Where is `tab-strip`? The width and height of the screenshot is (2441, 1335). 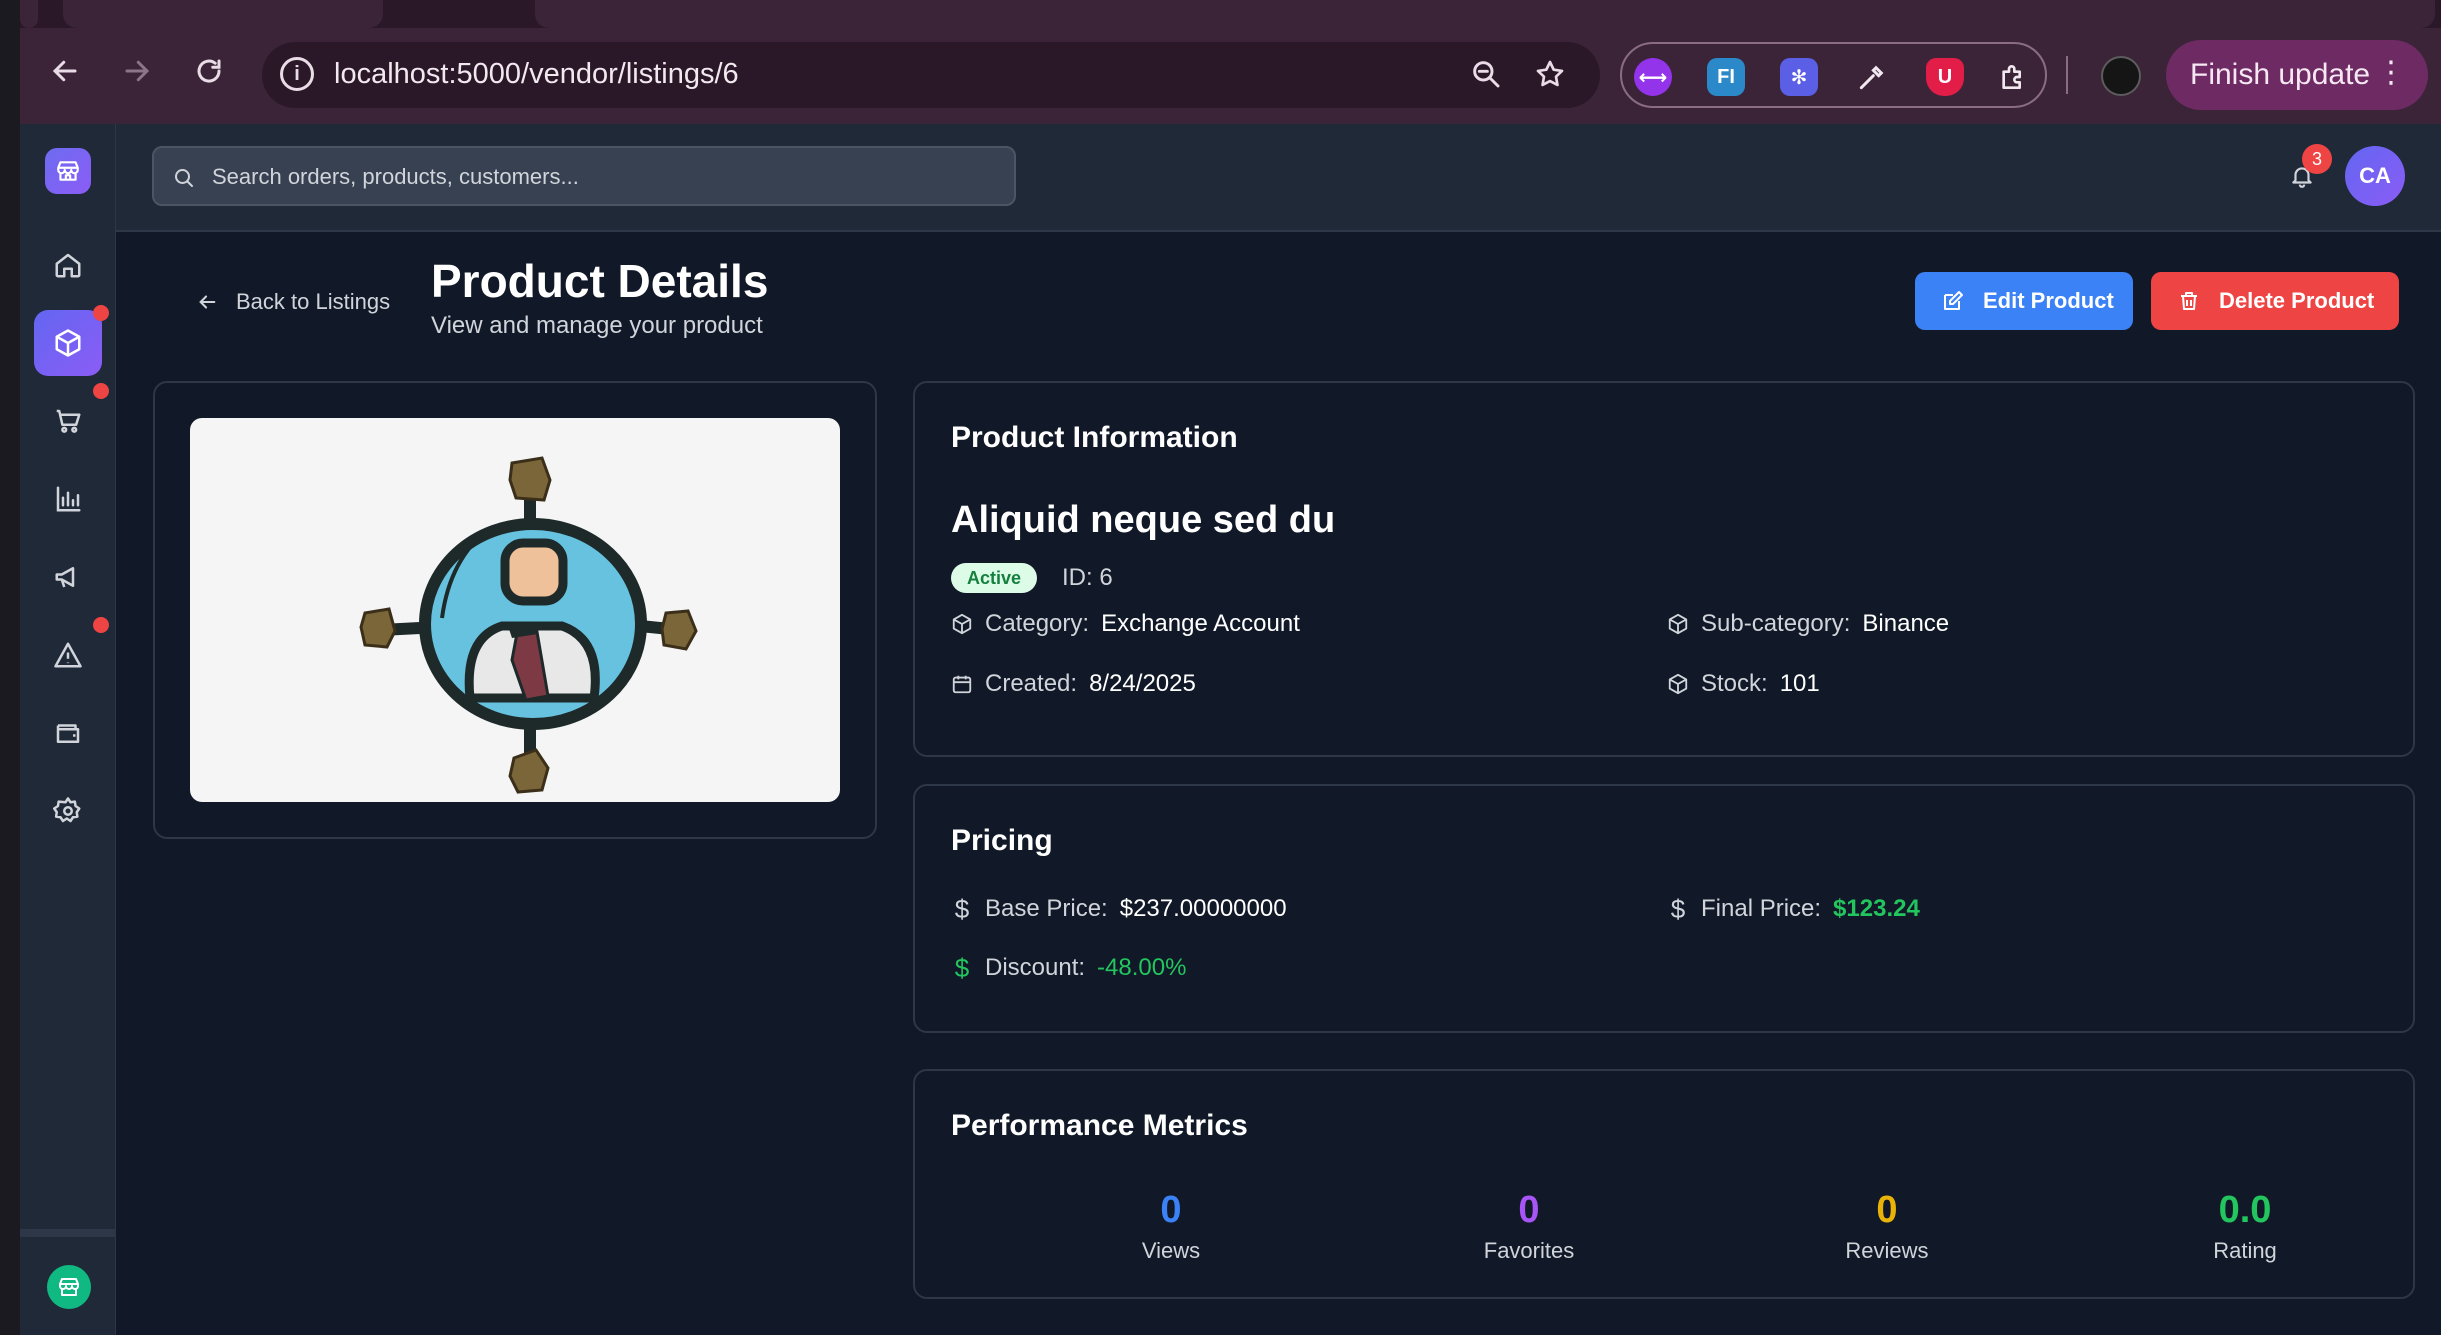 tab-strip is located at coordinates (1230, 14).